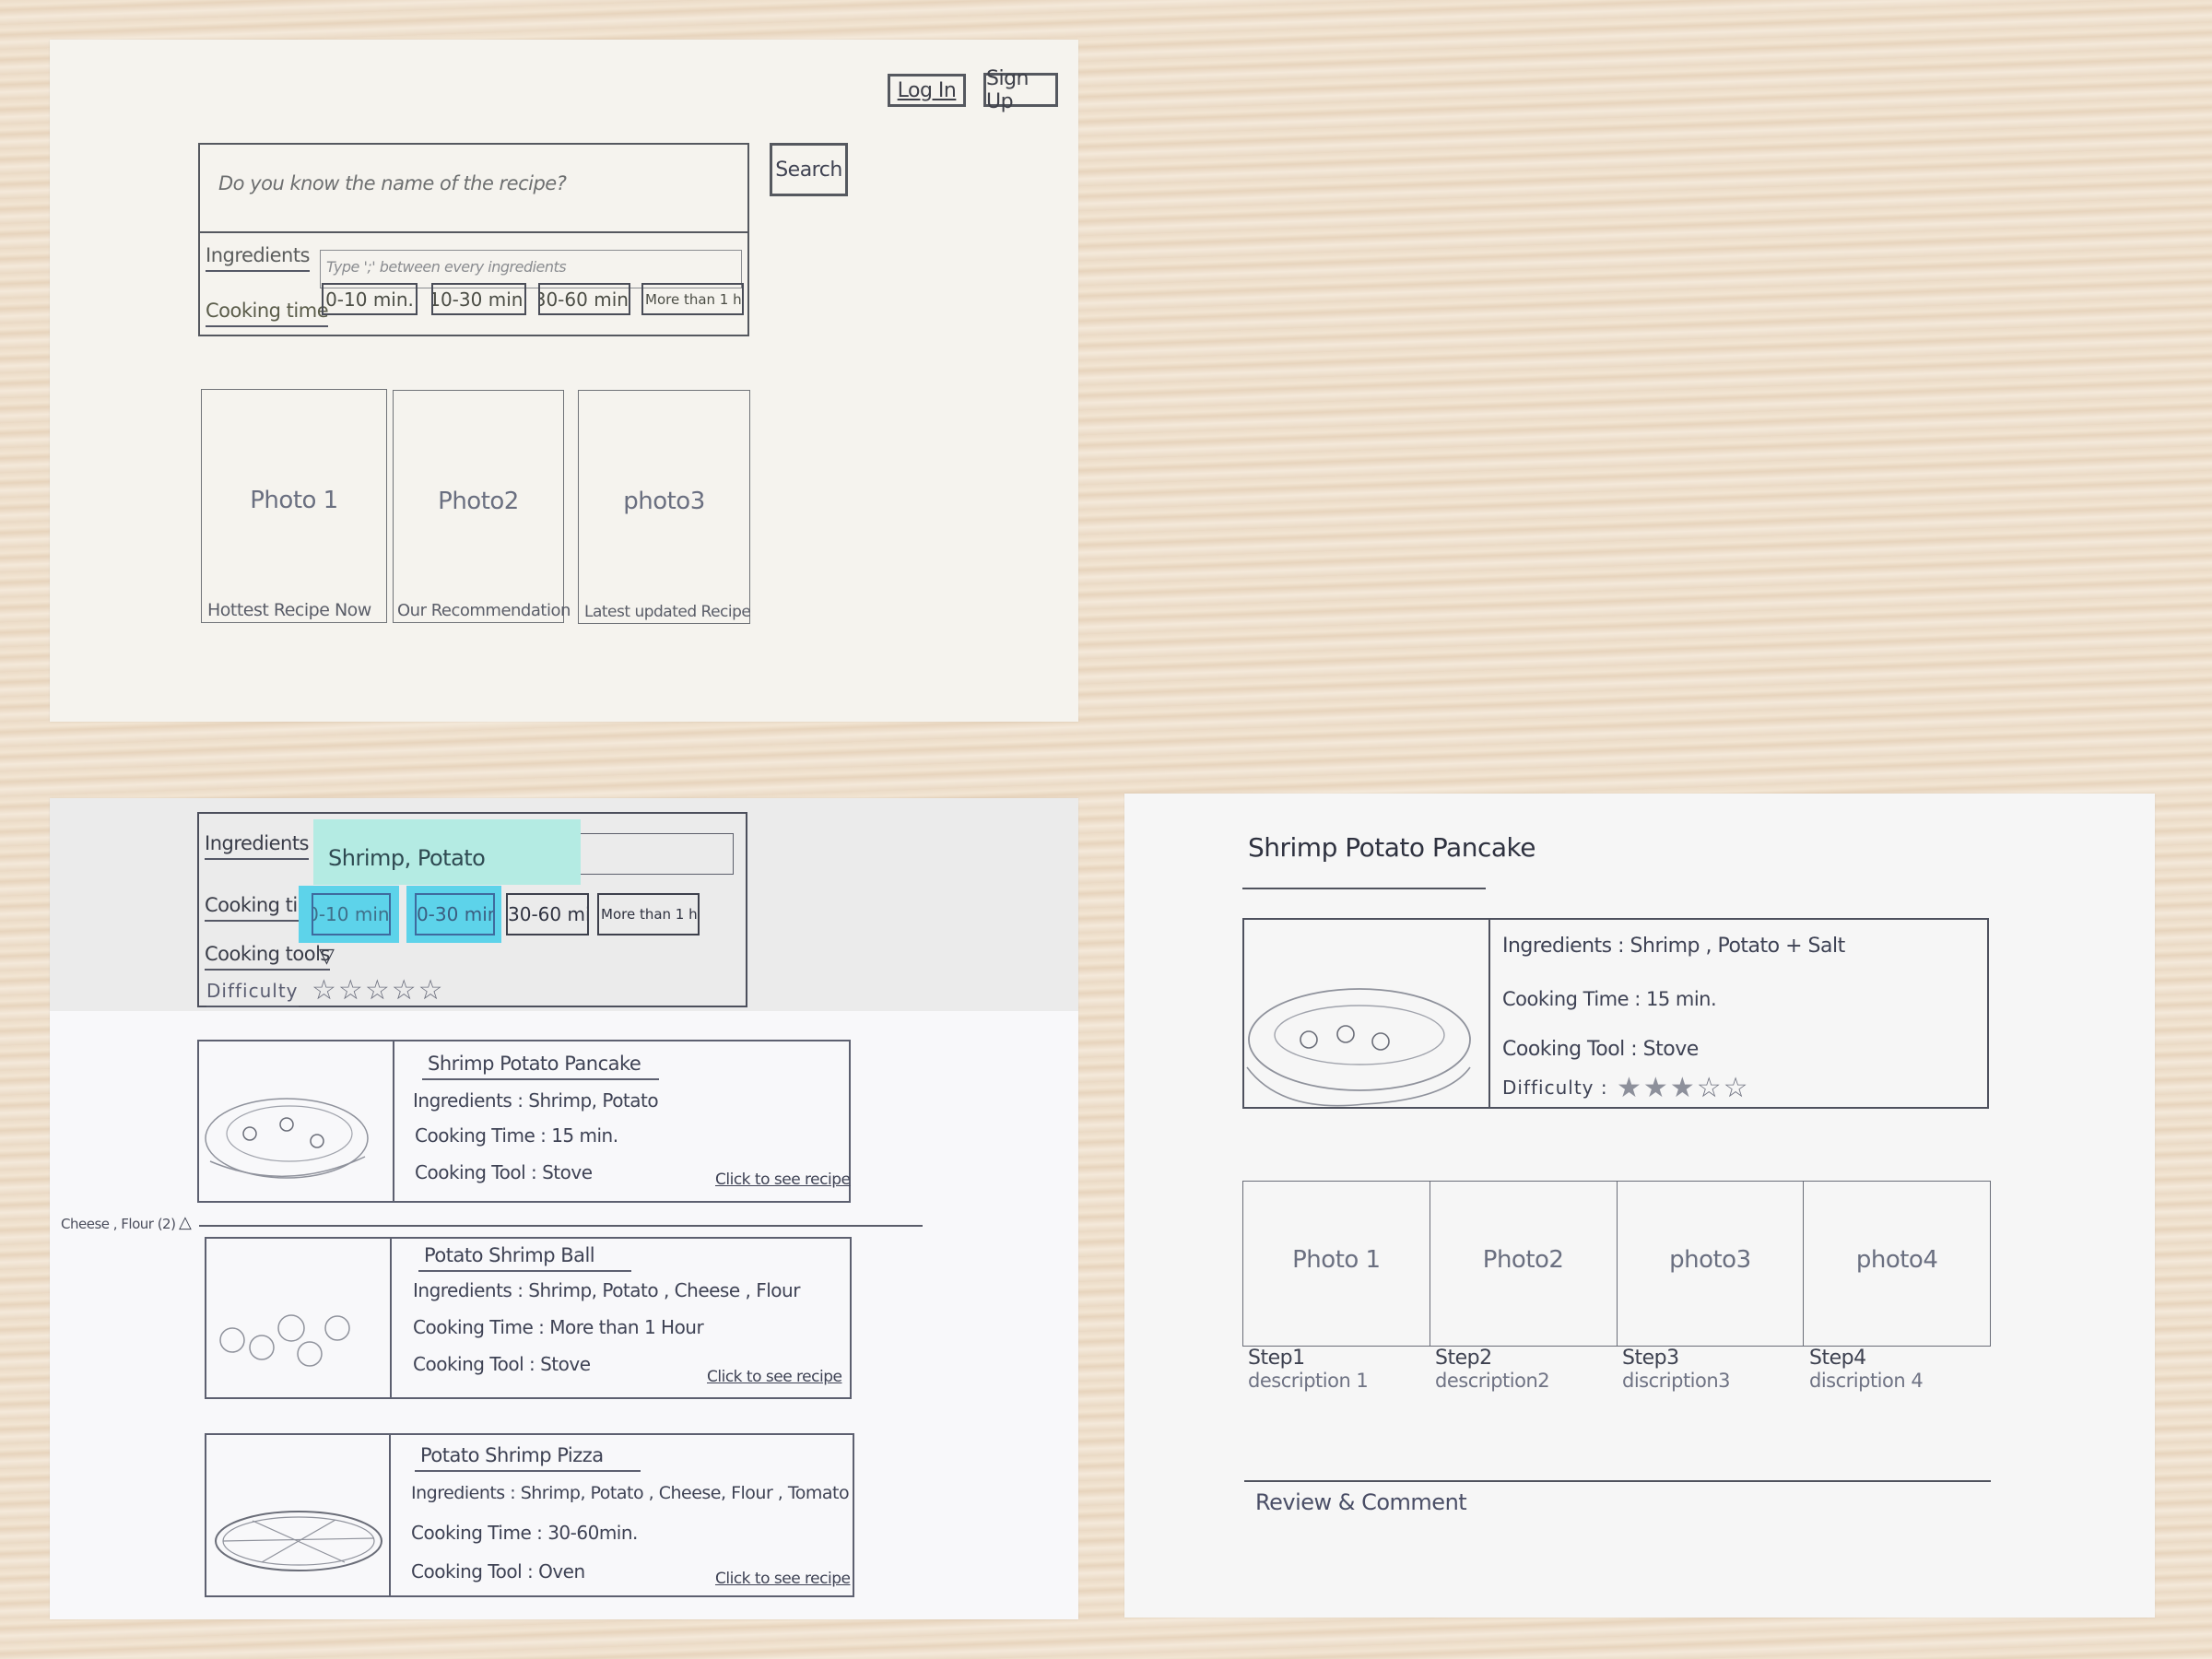 This screenshot has width=2212, height=1659. What do you see at coordinates (482, 506) in the screenshot?
I see `featured-tile-recommendation: Photo2 Our Recommendation` at bounding box center [482, 506].